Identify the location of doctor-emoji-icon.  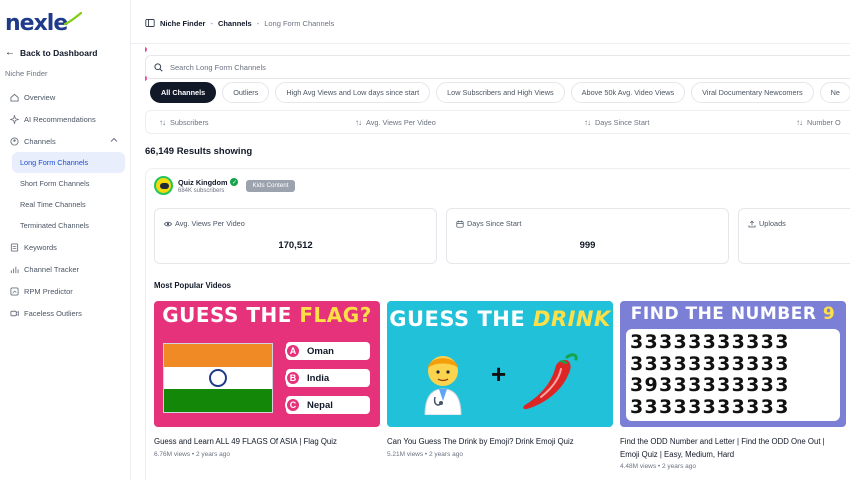
(443, 385).